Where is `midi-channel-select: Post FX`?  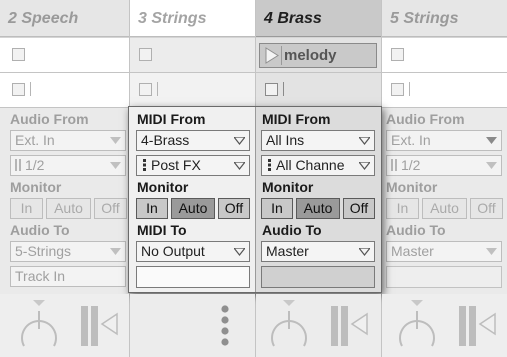 midi-channel-select: Post FX is located at coordinates (193, 165).